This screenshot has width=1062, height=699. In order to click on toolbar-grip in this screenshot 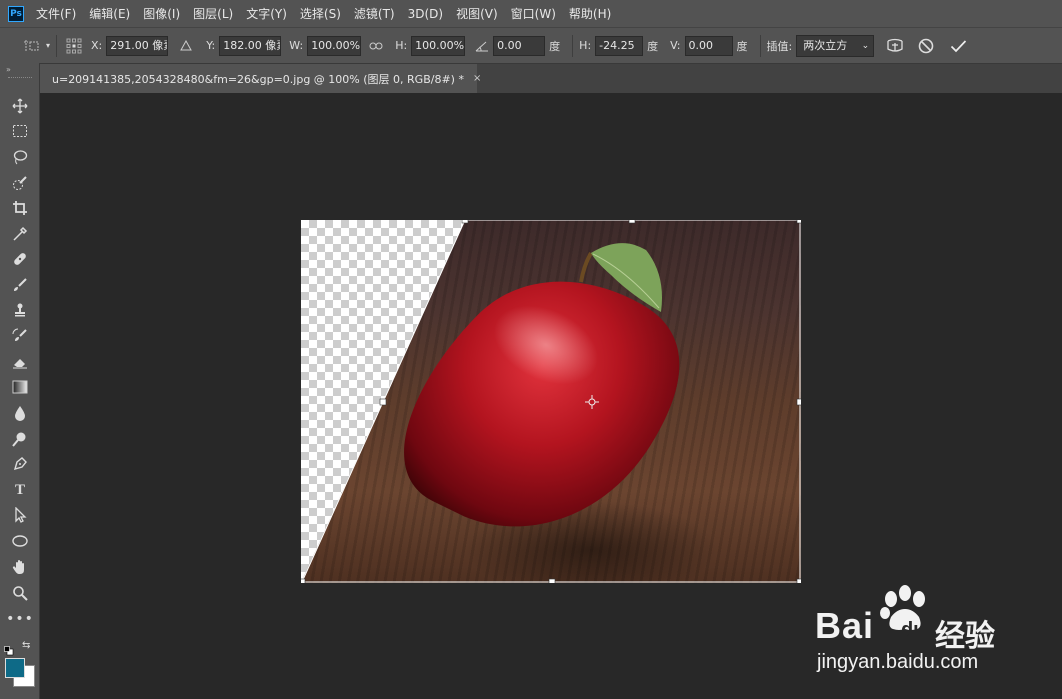, I will do `click(20, 78)`.